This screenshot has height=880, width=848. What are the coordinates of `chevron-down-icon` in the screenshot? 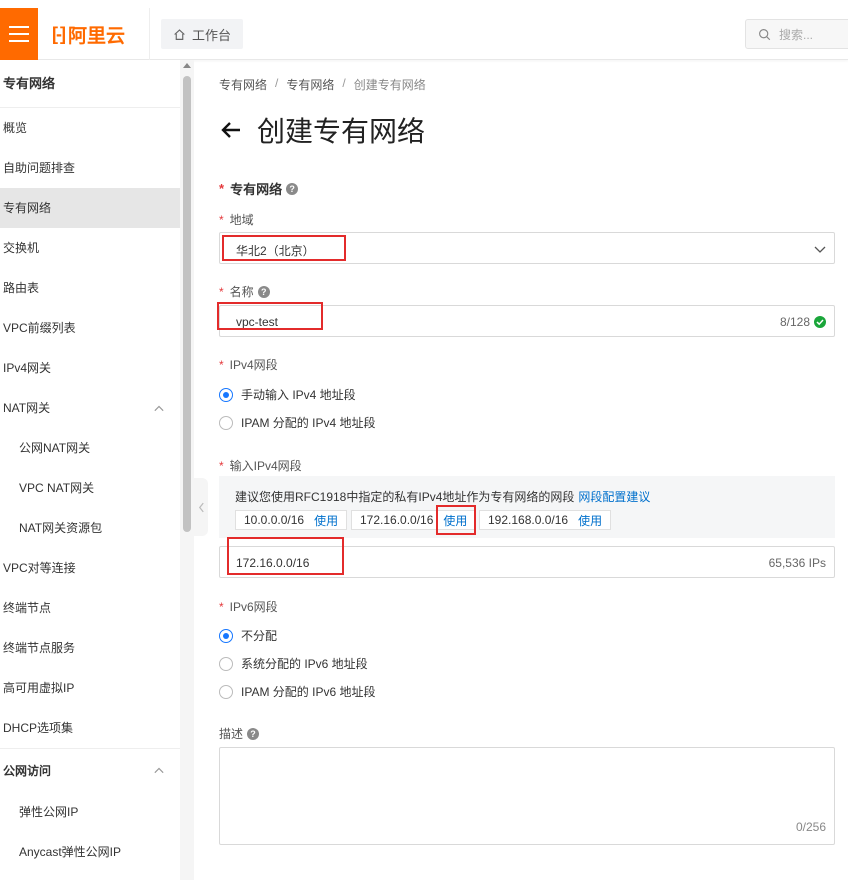 It's located at (820, 249).